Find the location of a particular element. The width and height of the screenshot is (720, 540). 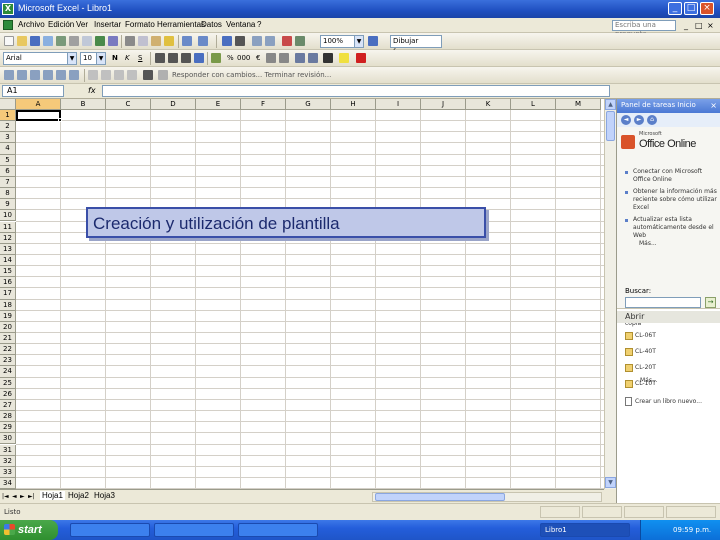

column-header-d: D is located at coordinates (173, 104).